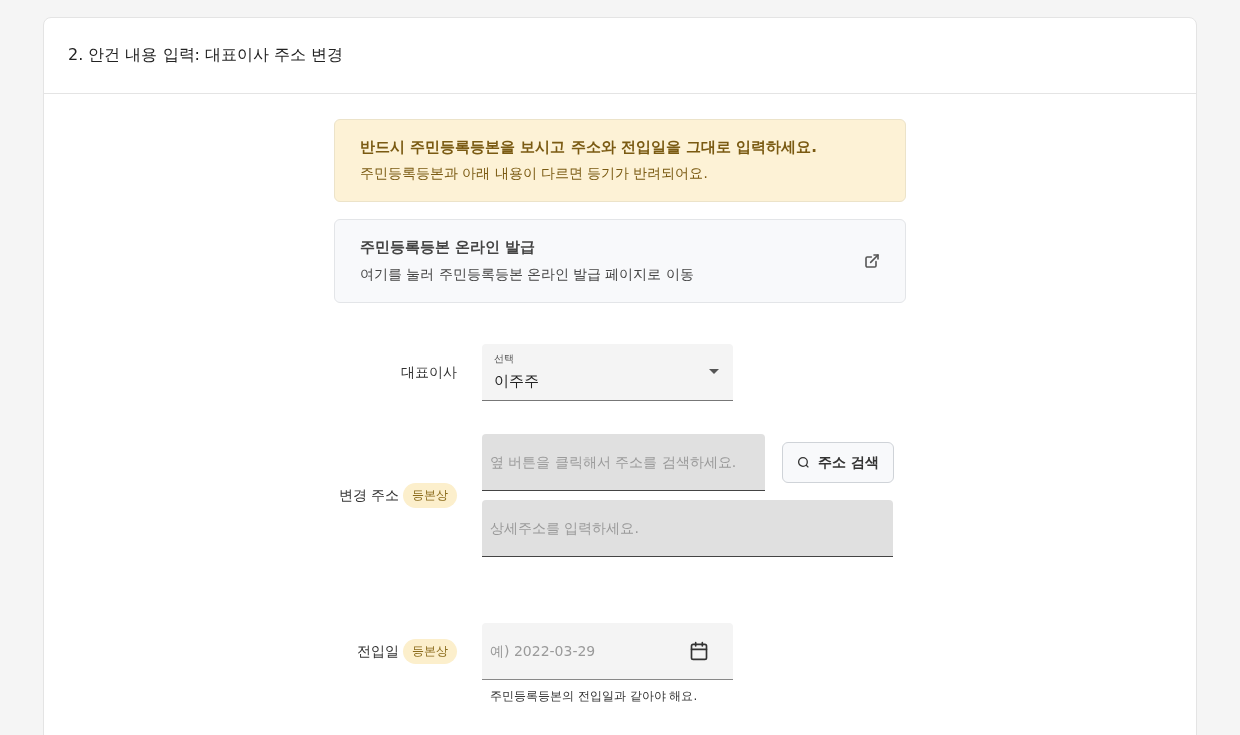  I want to click on external-link-icon, so click(872, 261).